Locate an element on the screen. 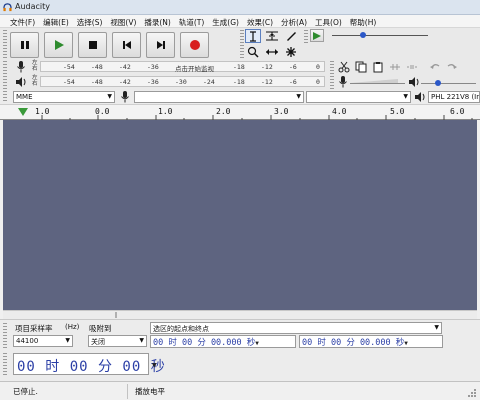 The height and width of the screenshot is (400, 480). record-meter: -54 -48 -42 -36 点击开始监视 -18 -12 -6 0 is located at coordinates (182, 67).